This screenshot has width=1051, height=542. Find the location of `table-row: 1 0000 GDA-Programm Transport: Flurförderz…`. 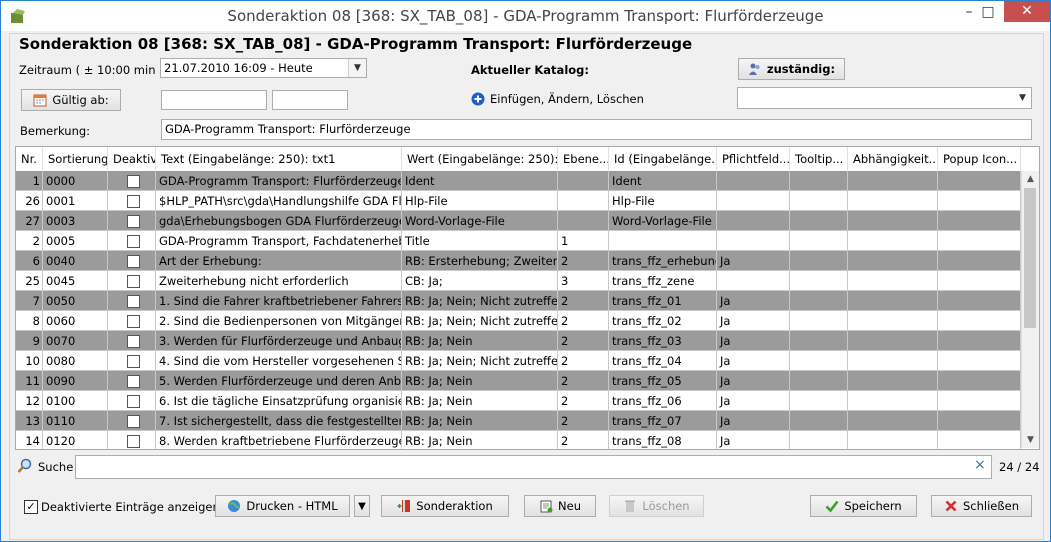

table-row: 1 0000 GDA-Programm Transport: Flurförderz… is located at coordinates (518, 181).